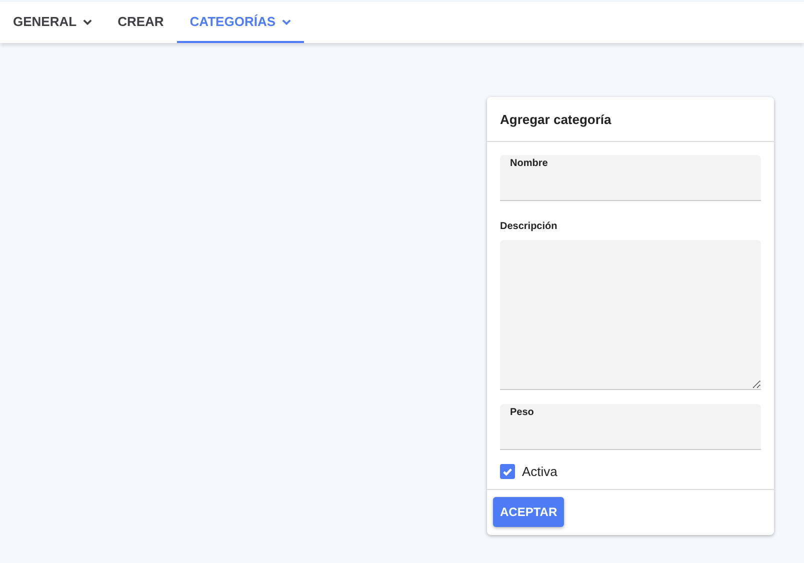  Describe the element at coordinates (630, 178) in the screenshot. I see `text-field: Nombre` at that location.